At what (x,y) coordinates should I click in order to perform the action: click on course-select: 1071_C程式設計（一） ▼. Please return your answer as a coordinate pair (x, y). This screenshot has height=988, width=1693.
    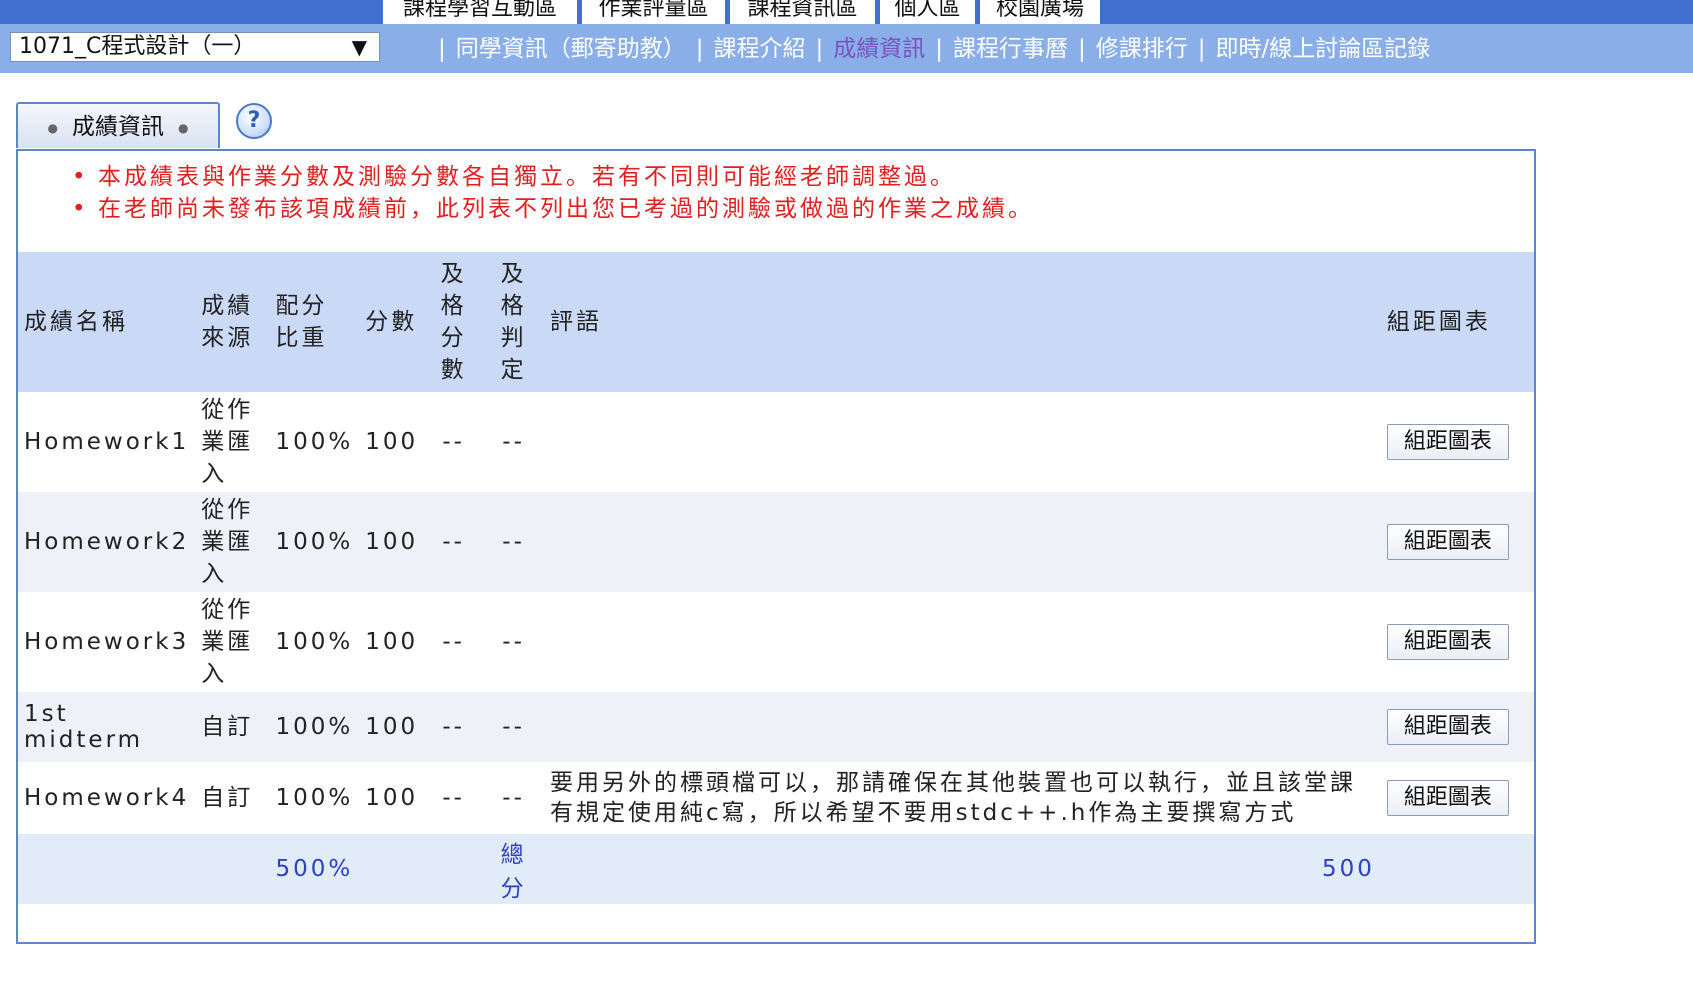
    Looking at the image, I should click on (195, 47).